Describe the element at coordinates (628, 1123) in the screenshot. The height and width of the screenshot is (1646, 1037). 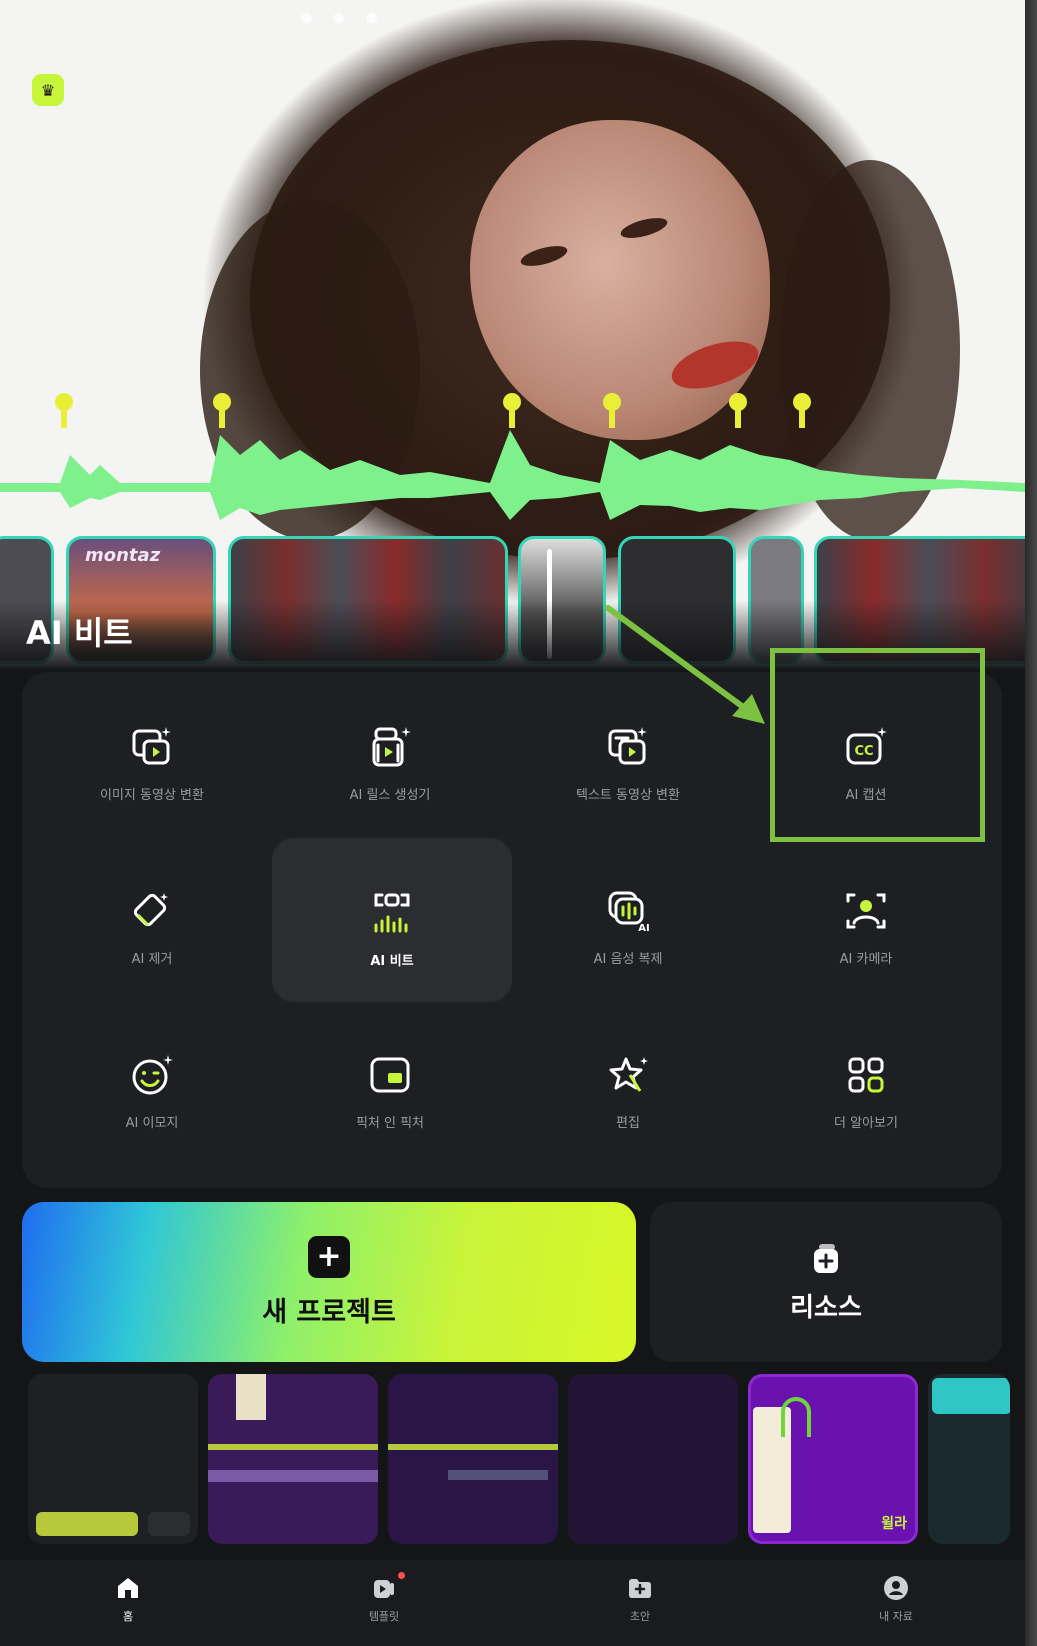
I see `tool-label: 편집` at that location.